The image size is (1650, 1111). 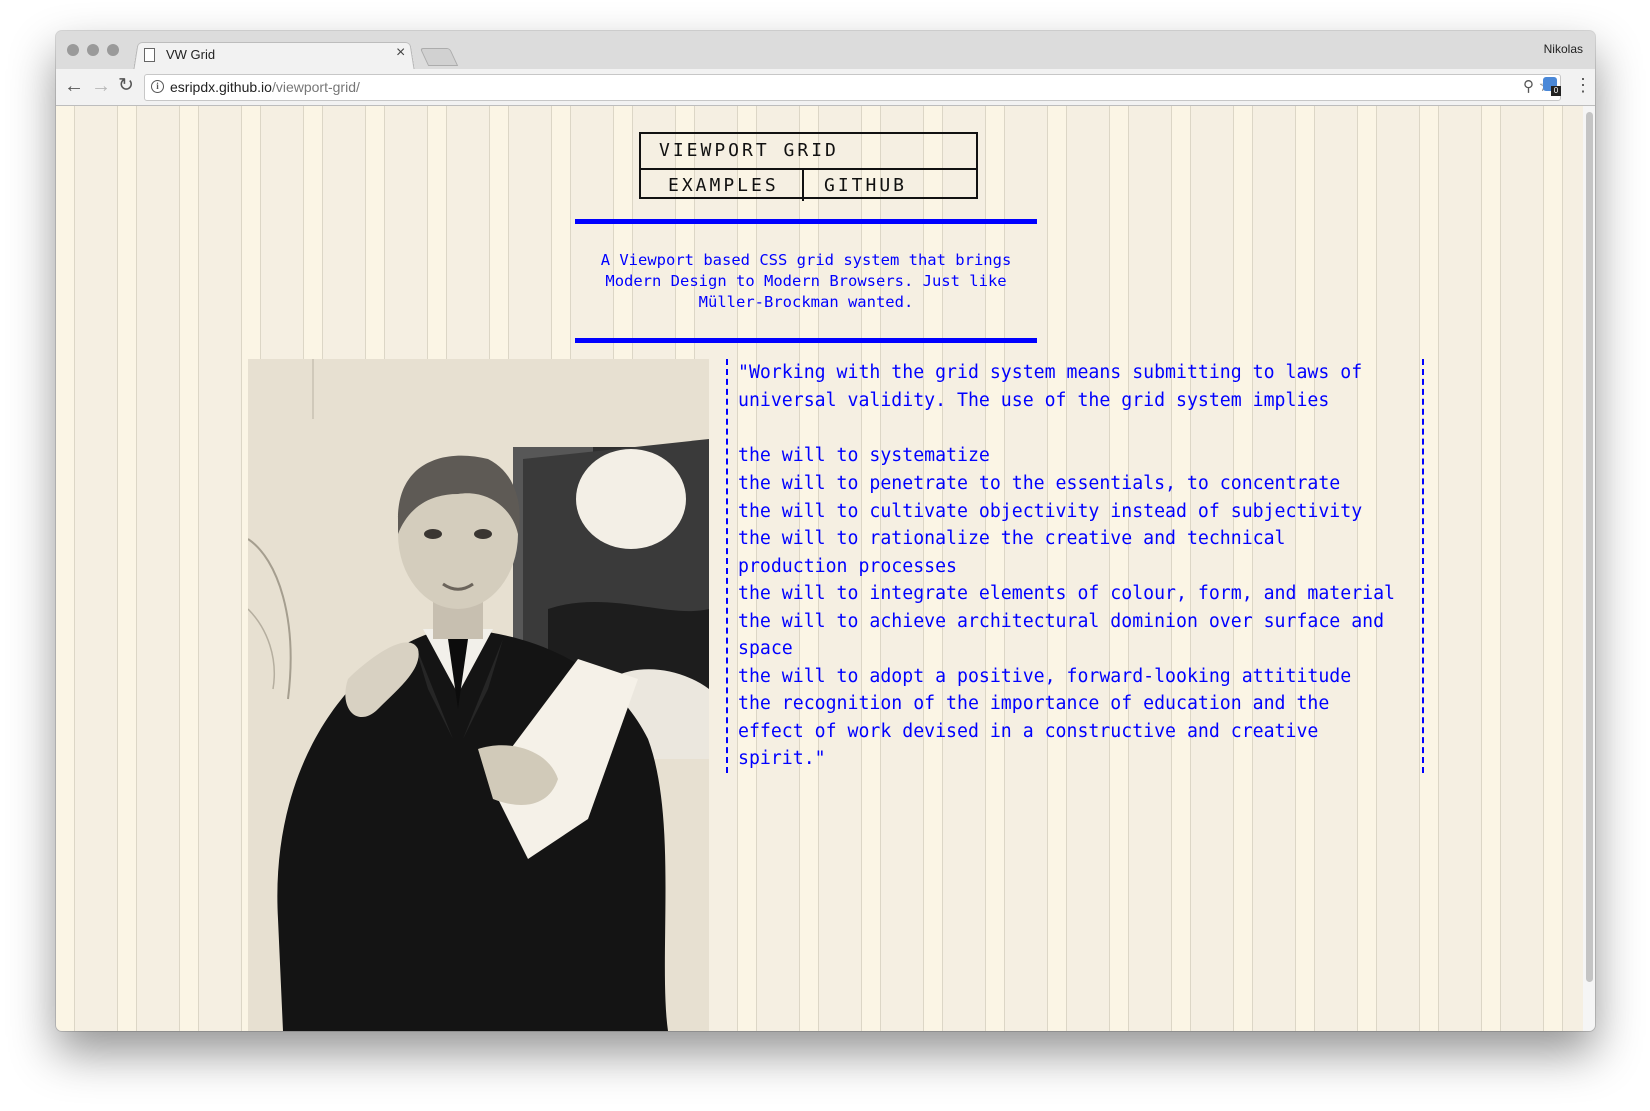 I want to click on quote-line: space, so click(x=765, y=648).